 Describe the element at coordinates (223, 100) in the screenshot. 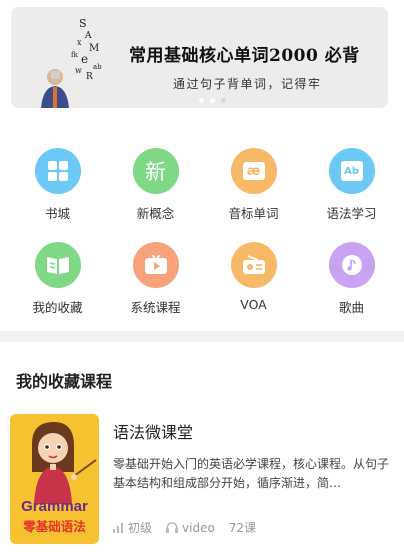

I see `carousel-dot-active` at that location.